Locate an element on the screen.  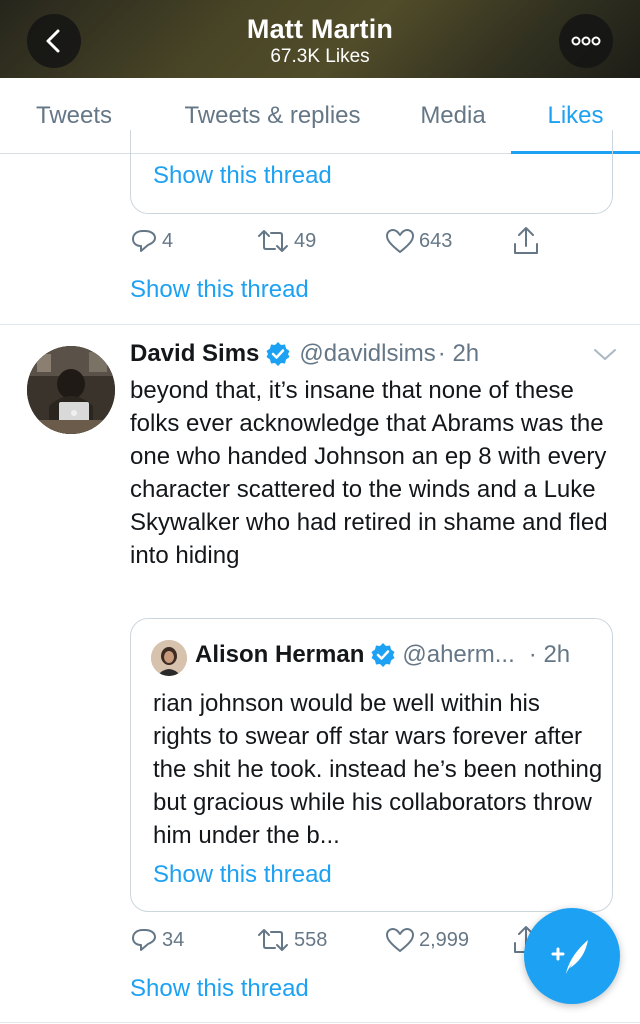
profile-header: Matt Martin 67.3K Likes is located at coordinates (320, 39).